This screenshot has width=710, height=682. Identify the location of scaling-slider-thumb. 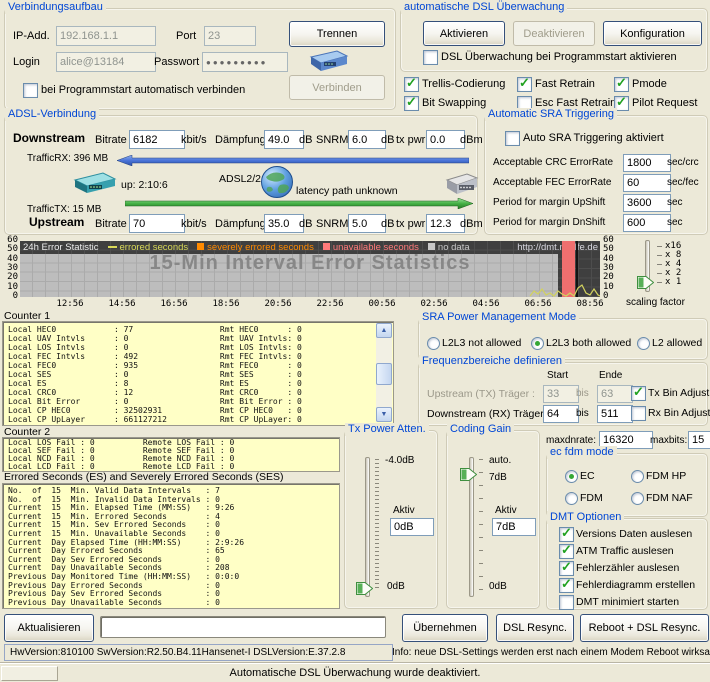
(646, 284).